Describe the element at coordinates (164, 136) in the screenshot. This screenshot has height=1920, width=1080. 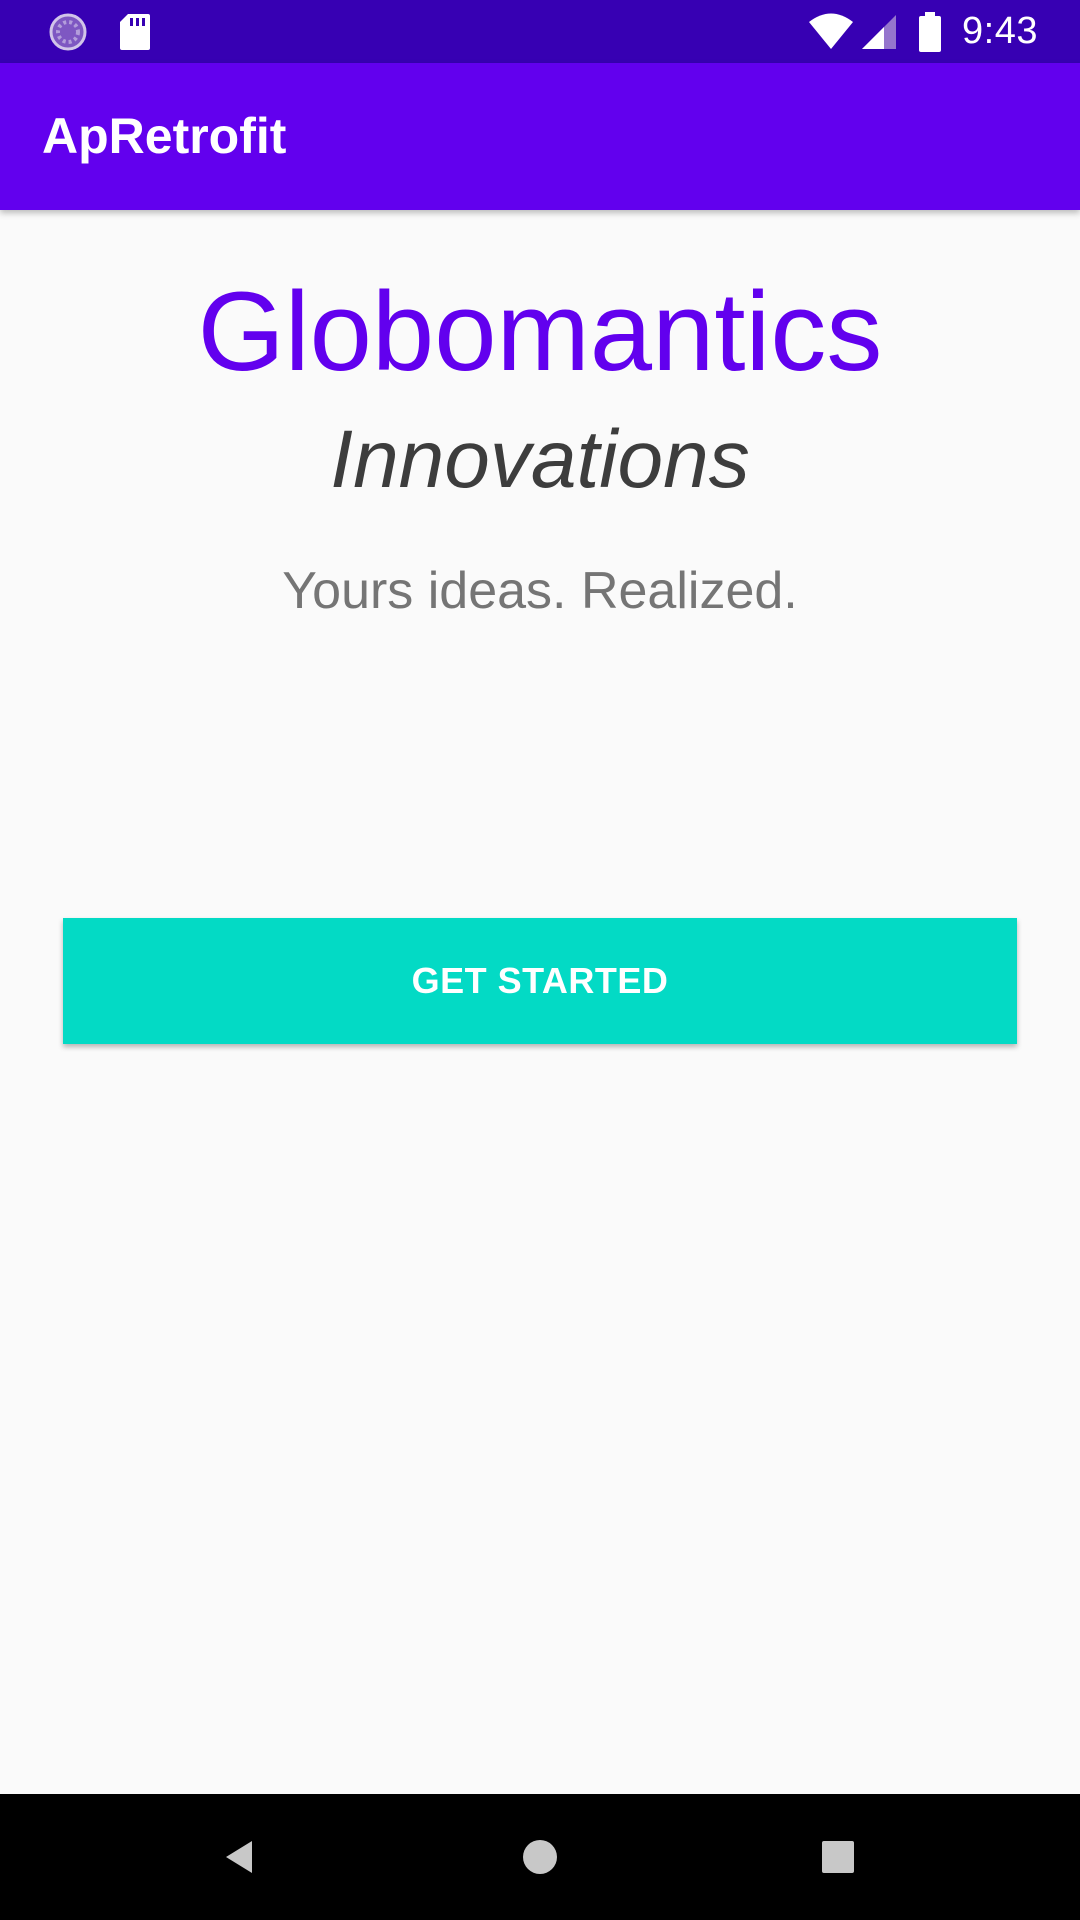
I see `app-title: ApRetrofit` at that location.